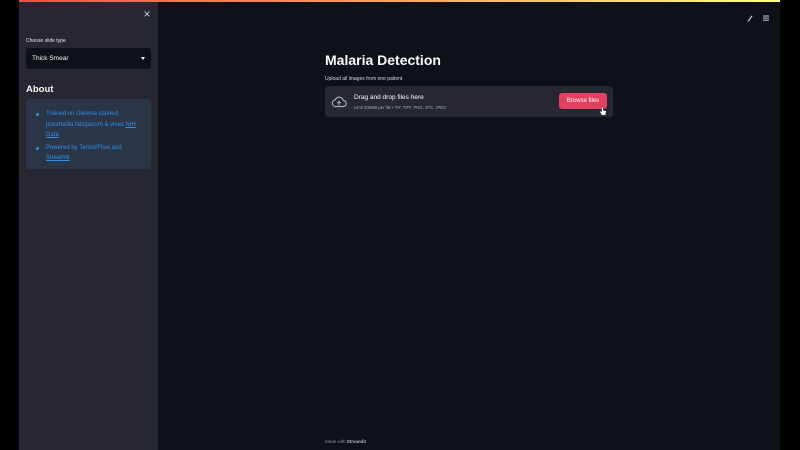 The image size is (800, 450). What do you see at coordinates (750, 15) in the screenshot?
I see `edit-icon` at bounding box center [750, 15].